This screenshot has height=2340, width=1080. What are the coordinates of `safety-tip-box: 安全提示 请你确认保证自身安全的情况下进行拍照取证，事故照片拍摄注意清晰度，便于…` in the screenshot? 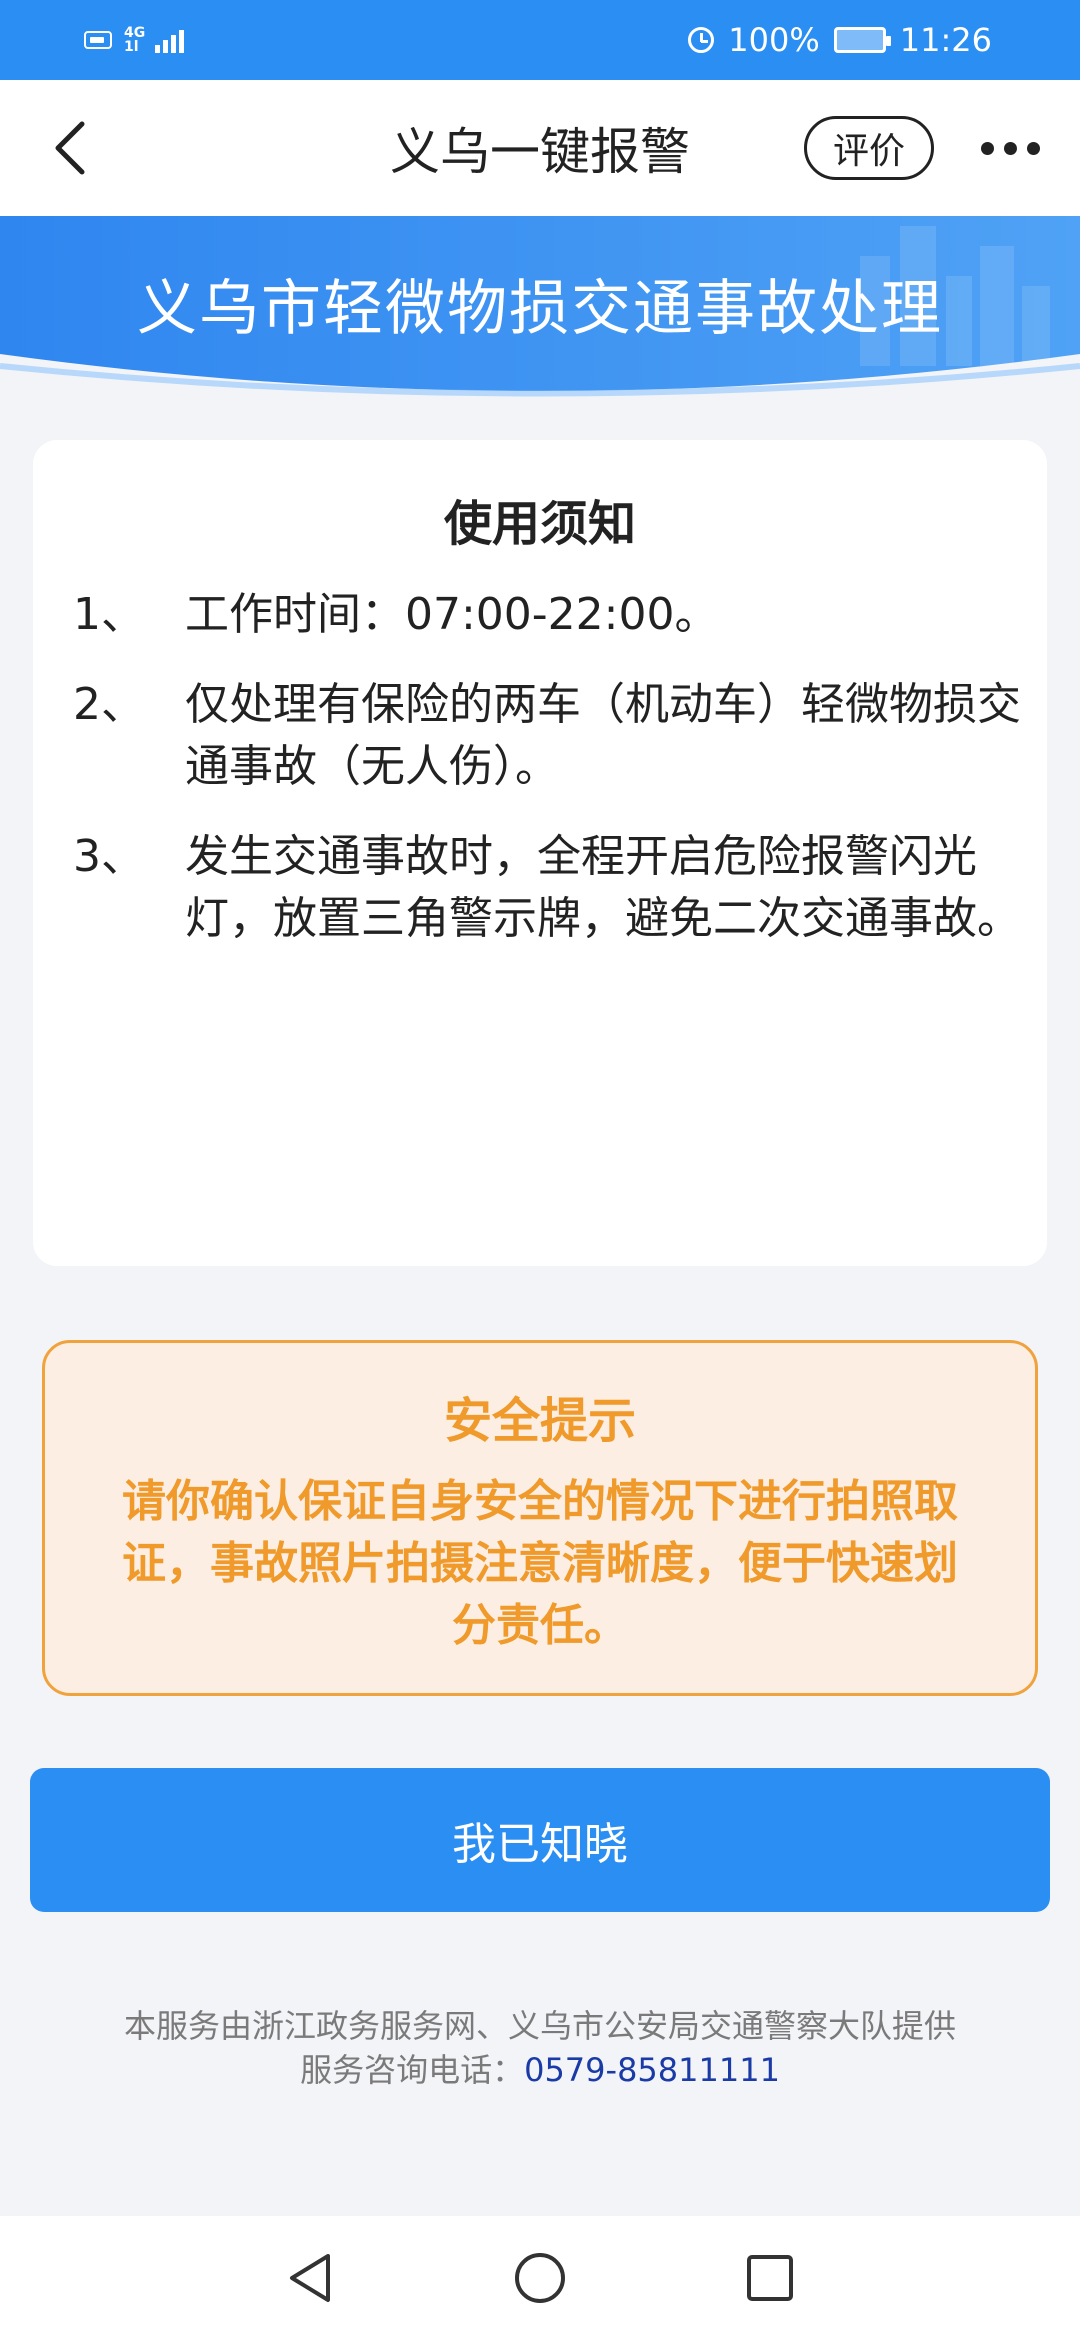 It's located at (540, 1518).